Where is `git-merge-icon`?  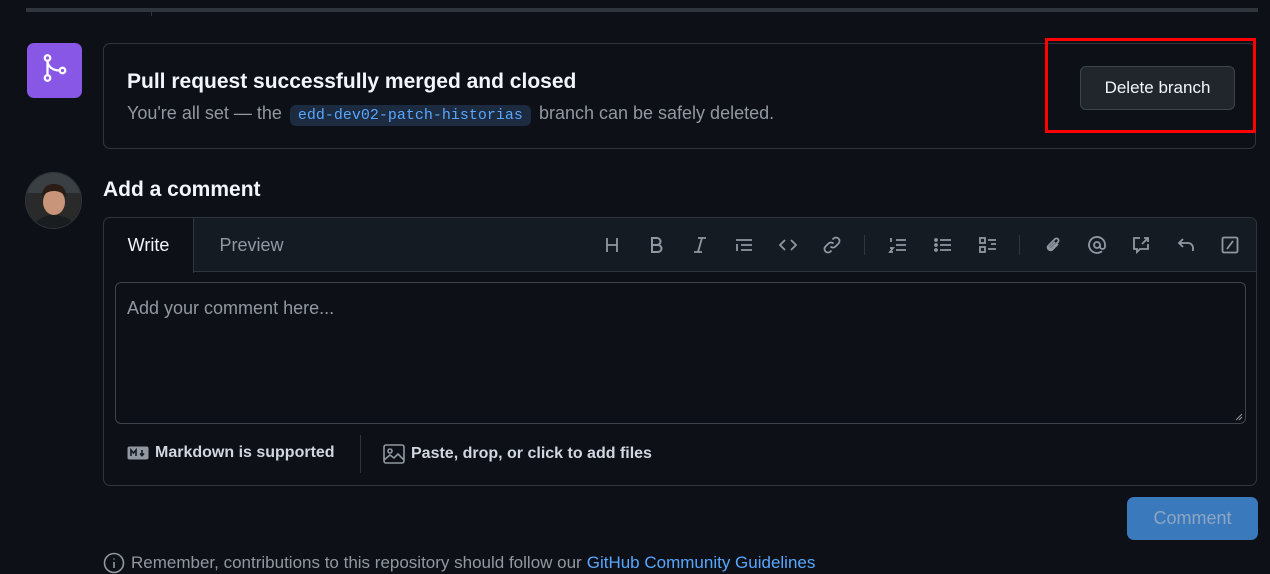
git-merge-icon is located at coordinates (55, 70).